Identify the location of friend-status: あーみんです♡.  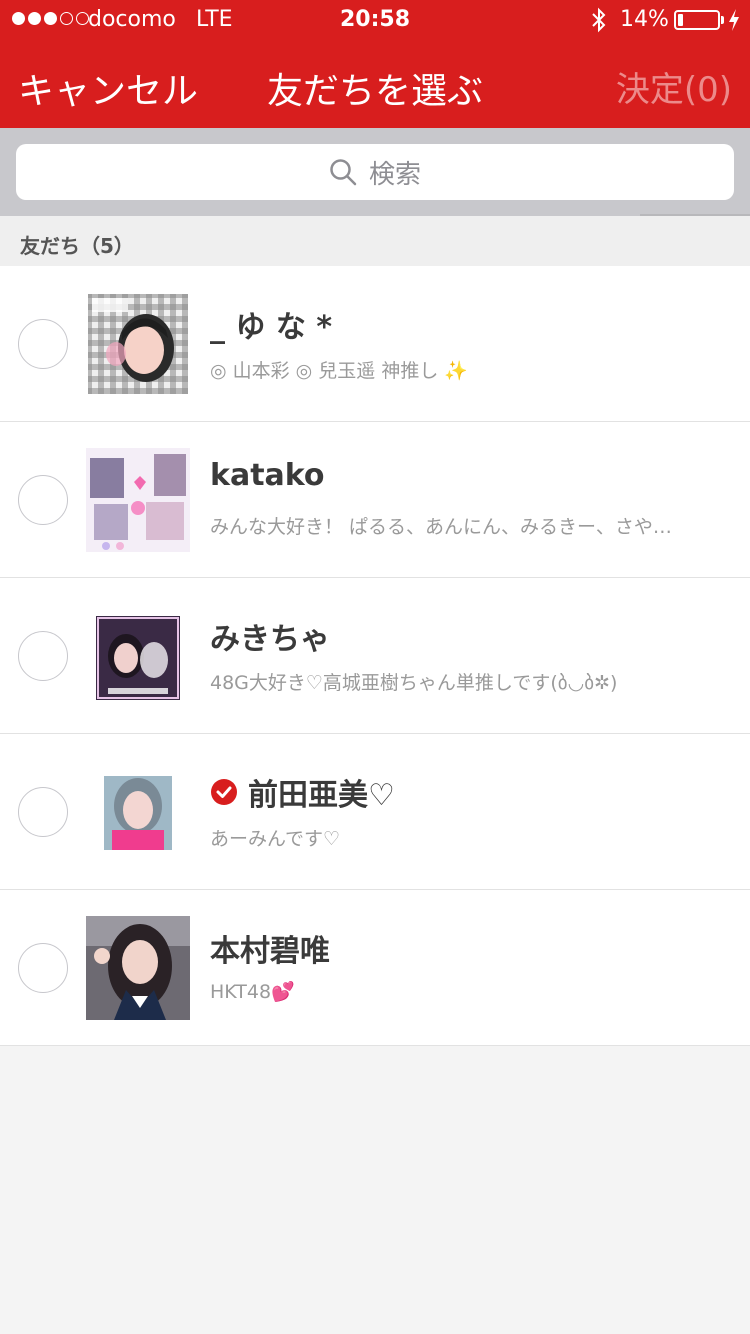
(275, 839).